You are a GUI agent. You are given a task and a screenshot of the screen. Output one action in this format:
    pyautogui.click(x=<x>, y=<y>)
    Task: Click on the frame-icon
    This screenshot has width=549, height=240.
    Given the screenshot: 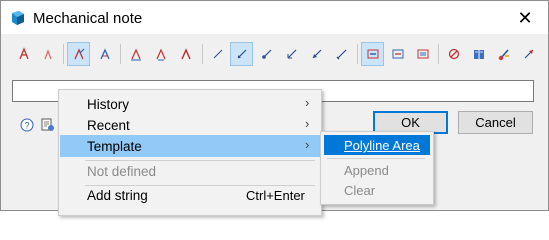 What is the action you would take?
    pyautogui.click(x=372, y=54)
    